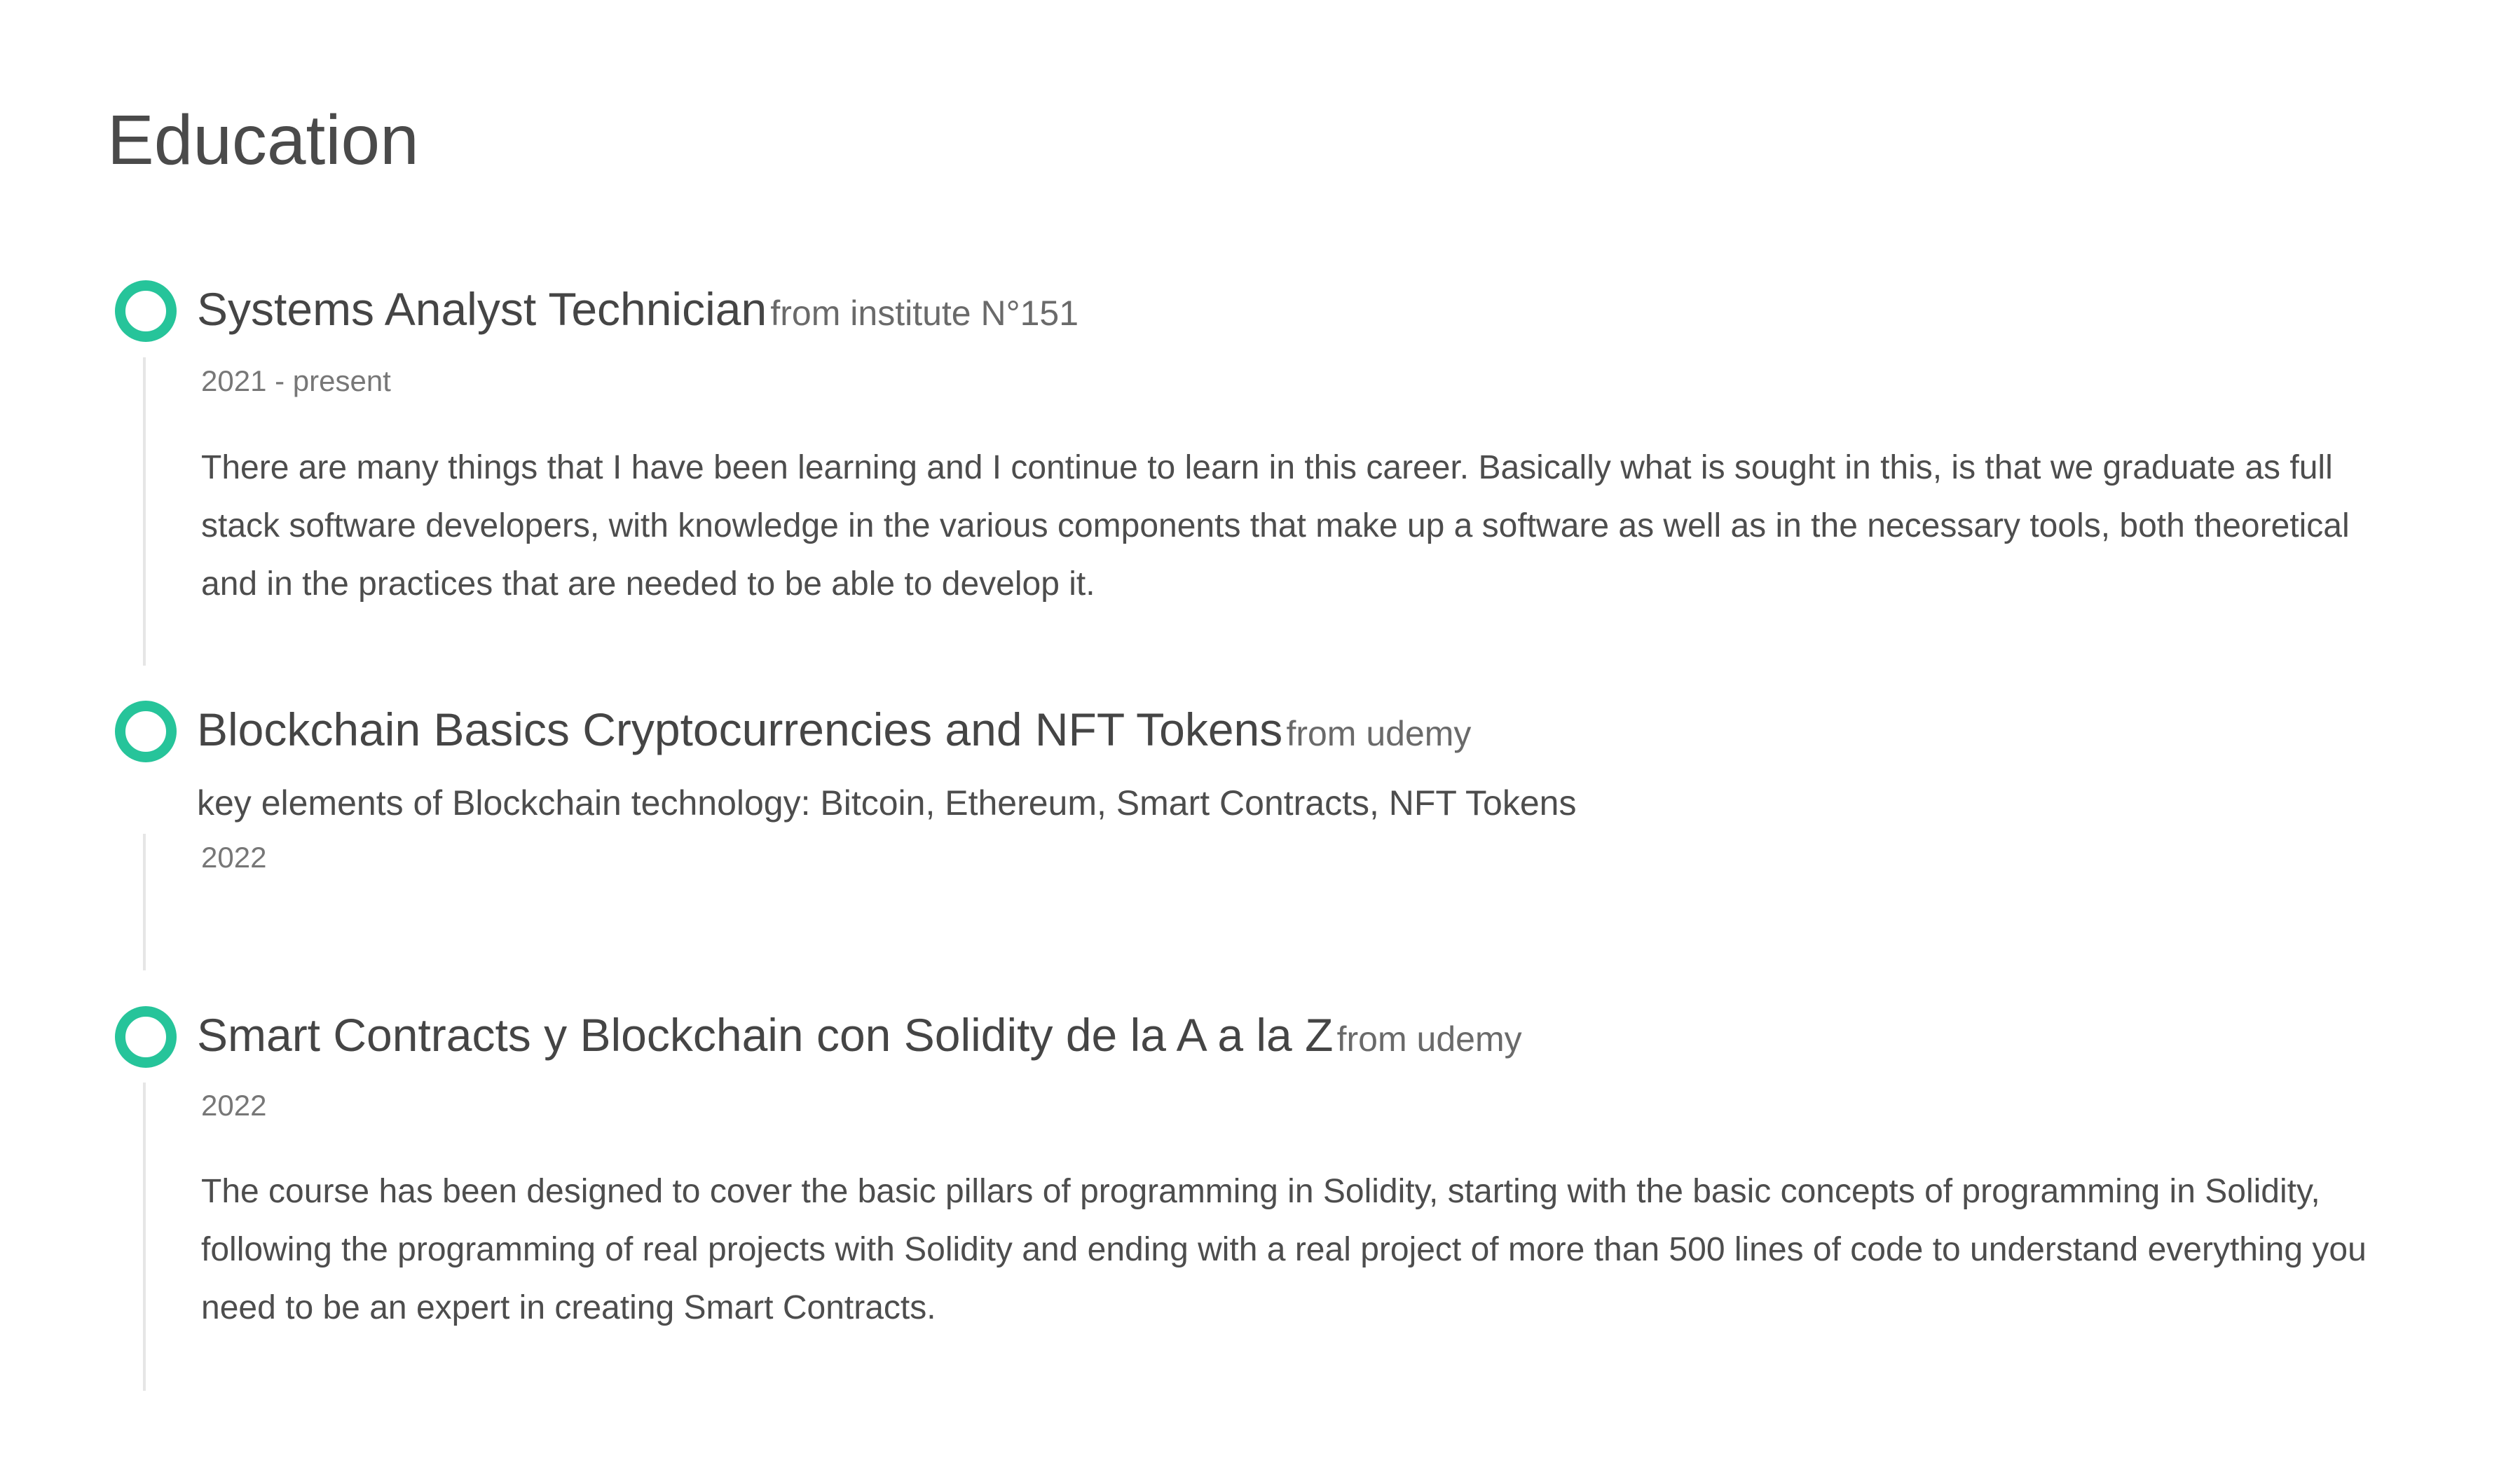 The width and height of the screenshot is (2499, 1484). Describe the element at coordinates (263, 140) in the screenshot. I see `section-title: Education` at that location.